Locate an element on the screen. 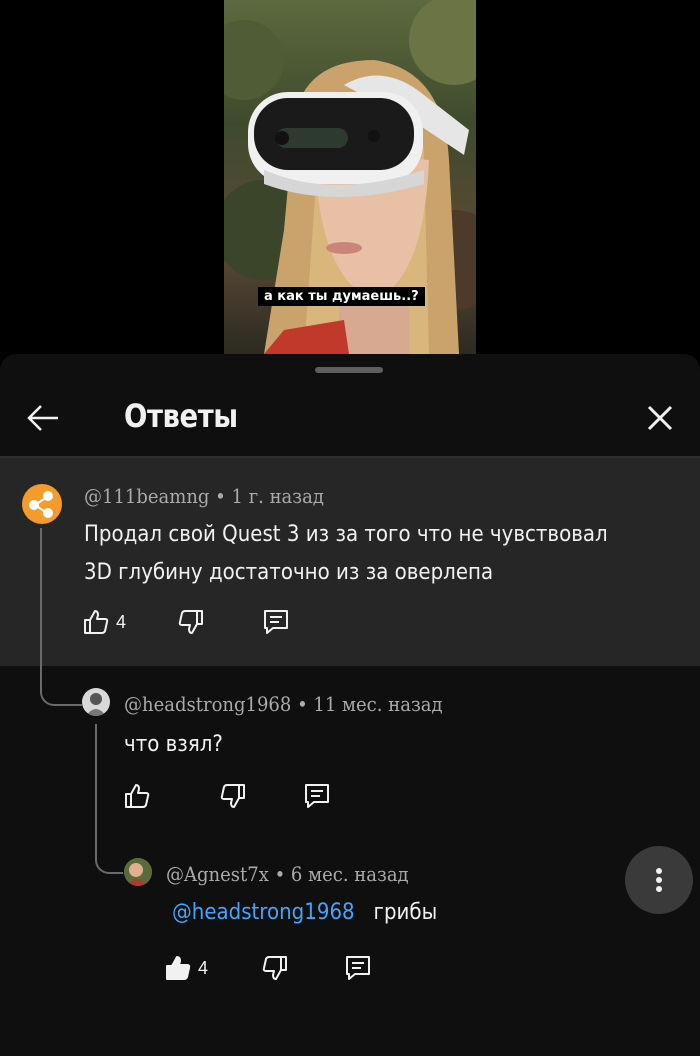  comment-time: 11 мес. назад is located at coordinates (378, 704).